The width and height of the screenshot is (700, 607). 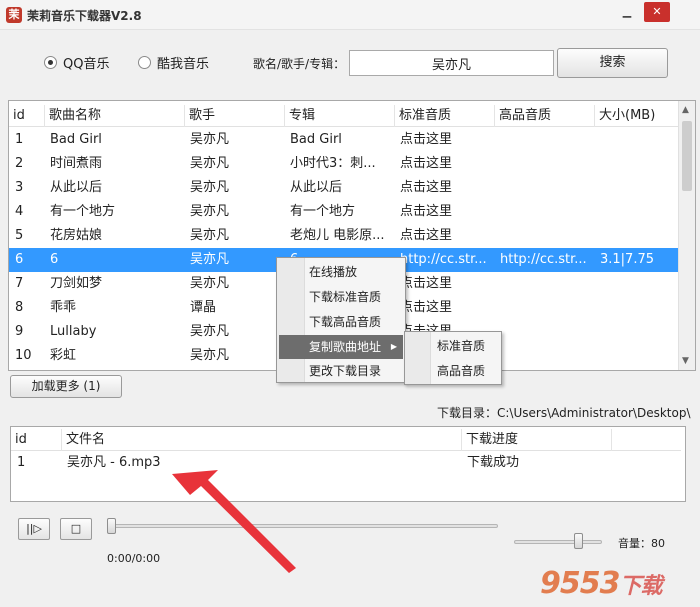 I want to click on annotation-arrow-icon, so click(x=234, y=521).